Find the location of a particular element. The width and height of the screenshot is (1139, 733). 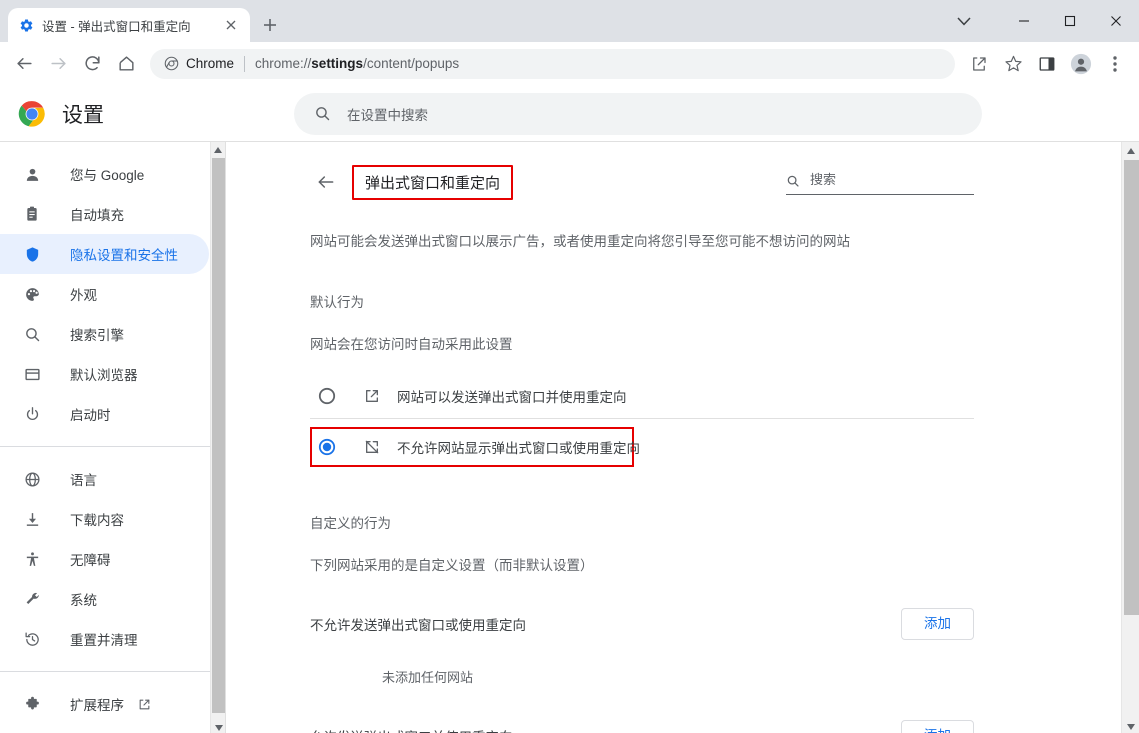

search-icon is located at coordinates (322, 113).